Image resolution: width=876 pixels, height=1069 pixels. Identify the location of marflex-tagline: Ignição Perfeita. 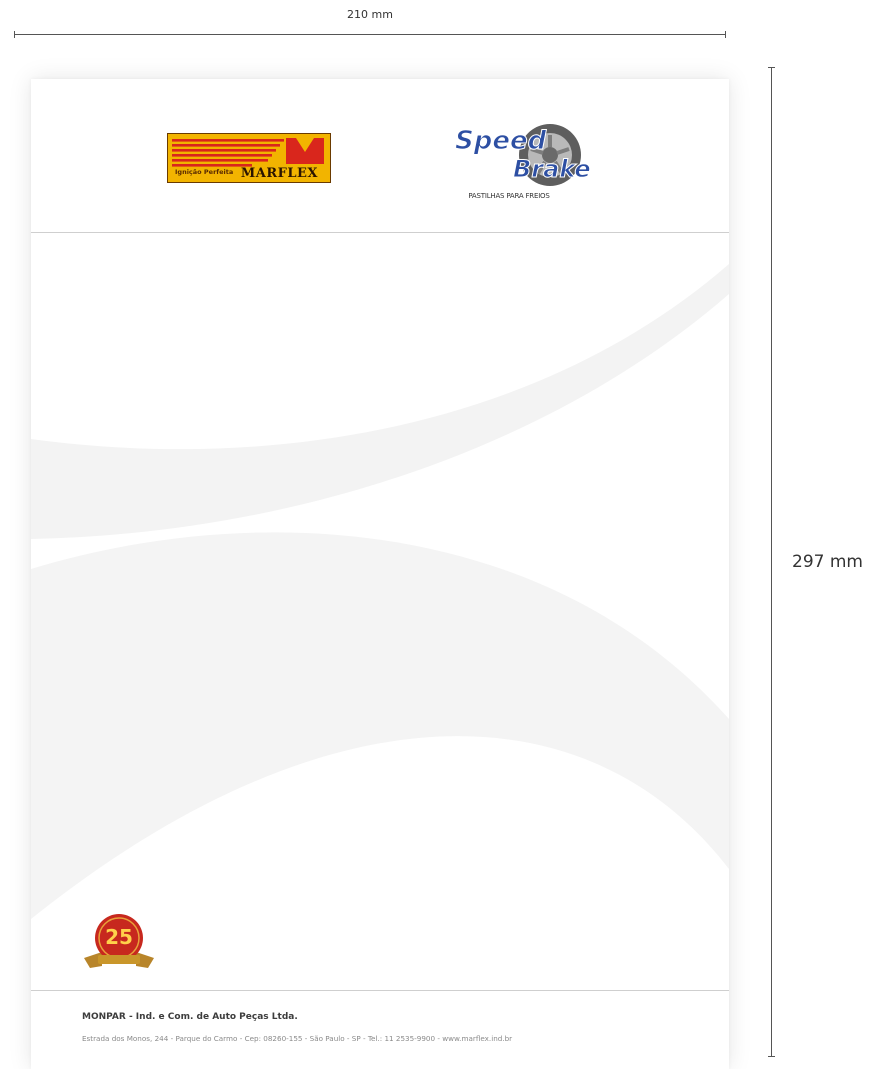
(204, 172).